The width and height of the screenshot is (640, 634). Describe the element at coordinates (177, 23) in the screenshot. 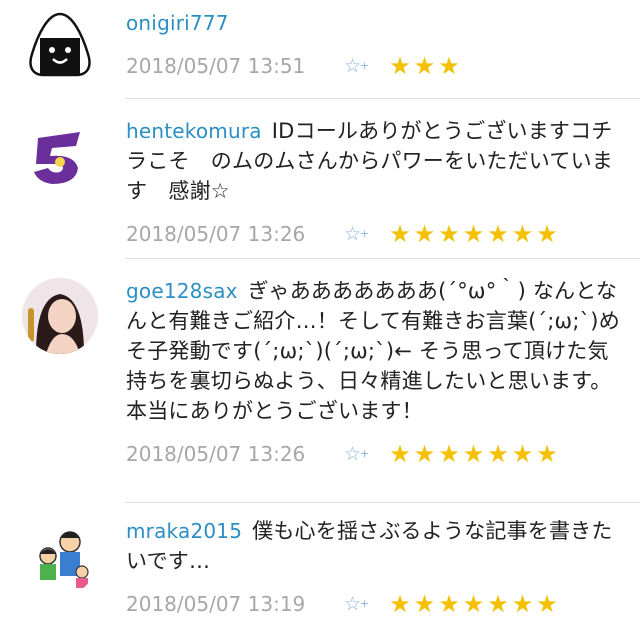

I see `comment-username: onigiri777` at that location.